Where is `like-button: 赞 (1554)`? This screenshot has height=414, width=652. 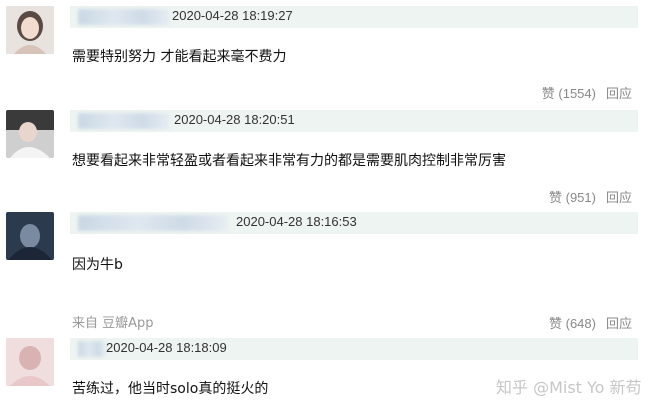
like-button: 赞 (1554) is located at coordinates (569, 93).